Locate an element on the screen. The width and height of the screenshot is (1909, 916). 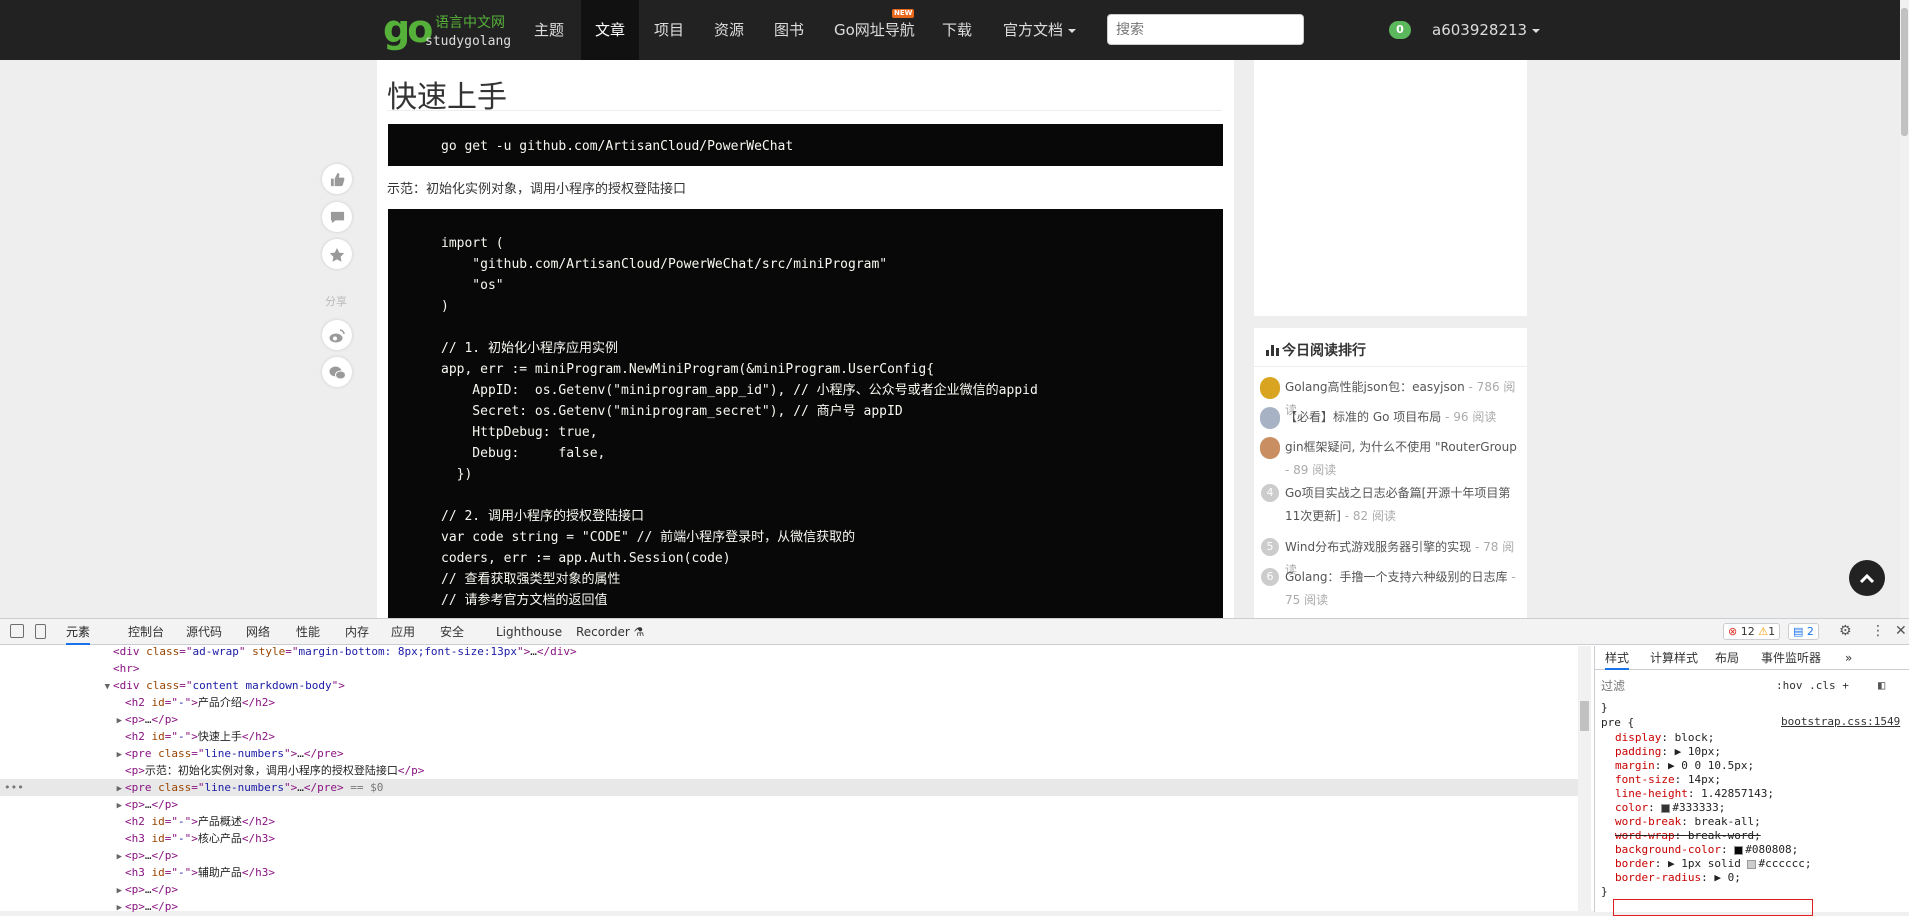
css-declaration: font-size: 14px; is located at coordinates (1668, 780).